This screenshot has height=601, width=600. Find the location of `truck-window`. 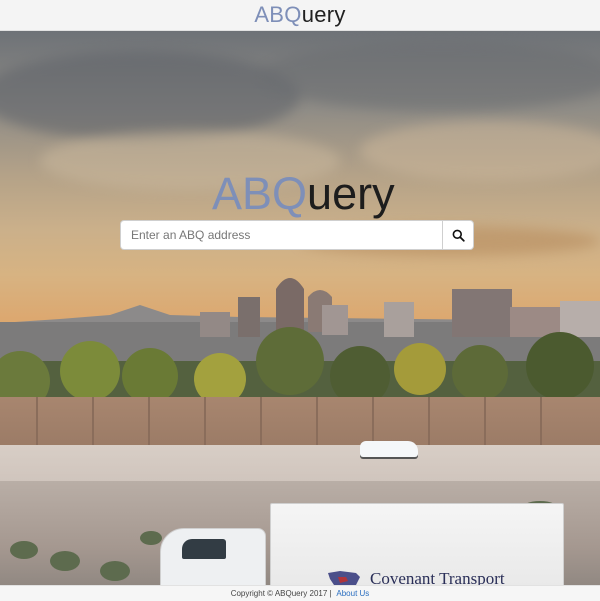

truck-window is located at coordinates (204, 549).